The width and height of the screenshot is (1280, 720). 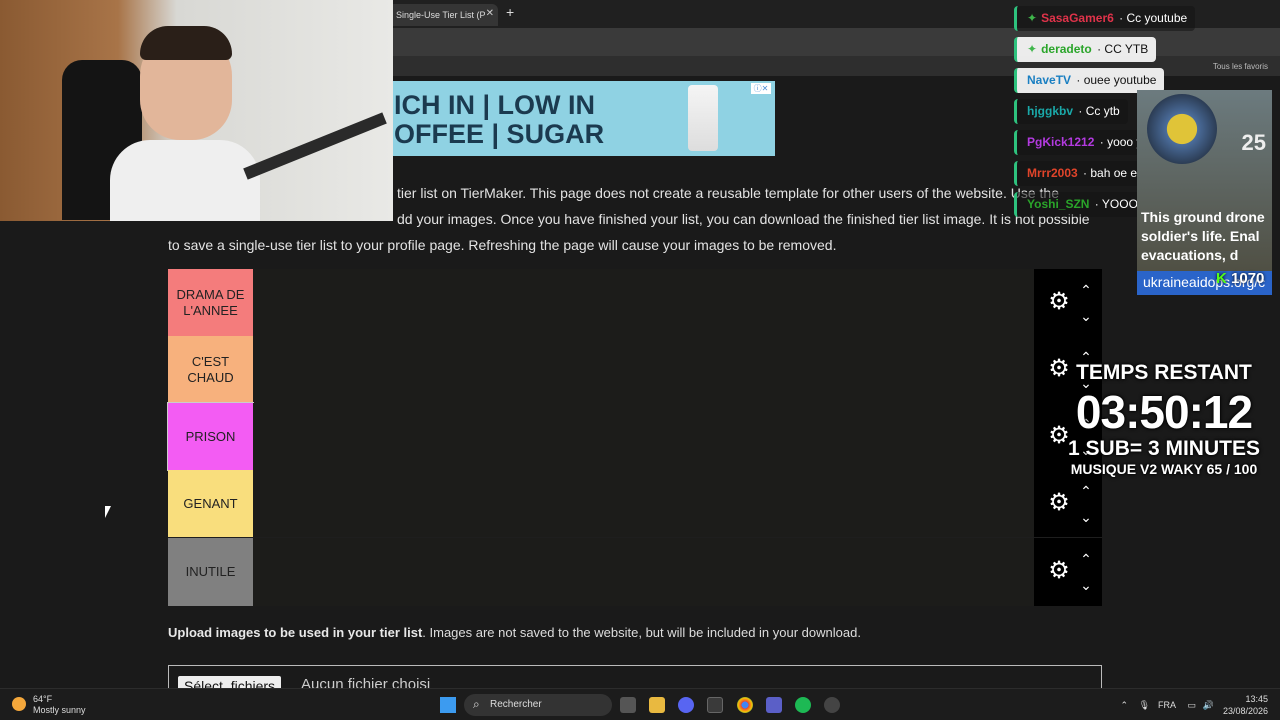 I want to click on chat-text: · CC YTB, so click(x=1121, y=49).